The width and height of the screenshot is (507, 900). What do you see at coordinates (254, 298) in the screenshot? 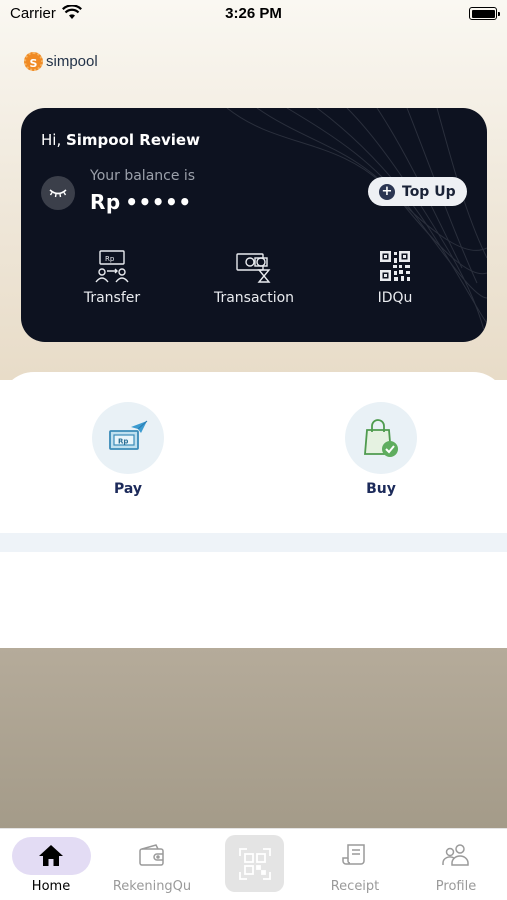
I see `transaction-label: Transaction` at bounding box center [254, 298].